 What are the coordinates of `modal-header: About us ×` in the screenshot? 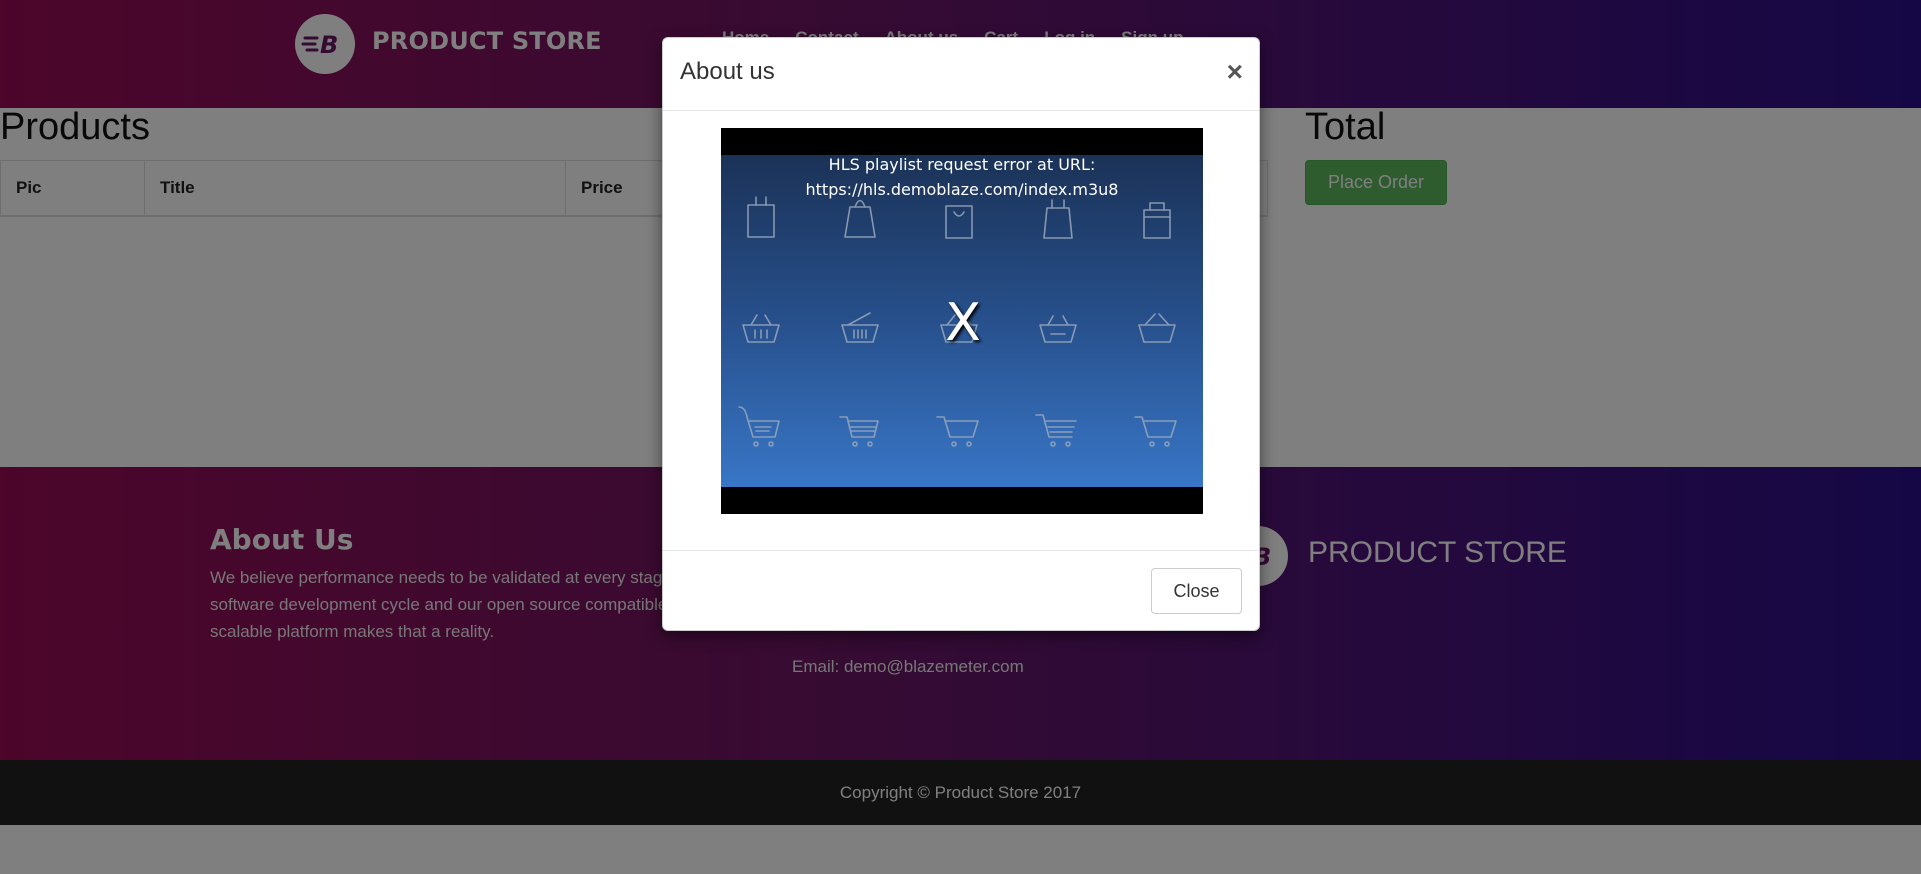 It's located at (961, 74).